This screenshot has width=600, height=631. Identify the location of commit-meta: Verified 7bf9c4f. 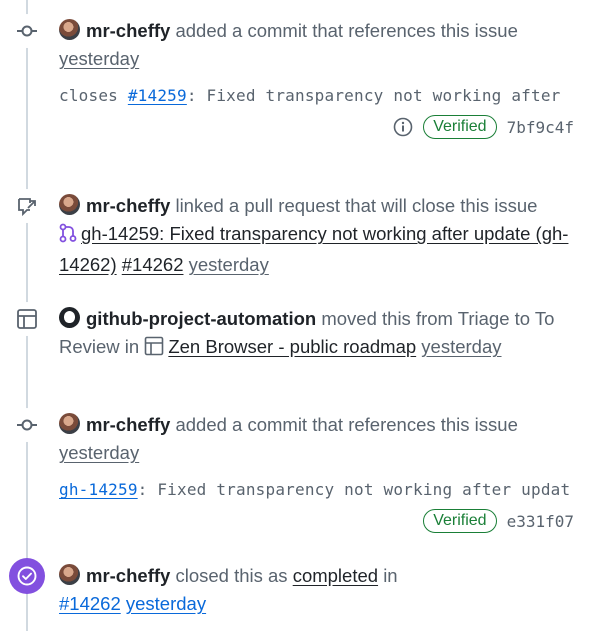
(483, 127).